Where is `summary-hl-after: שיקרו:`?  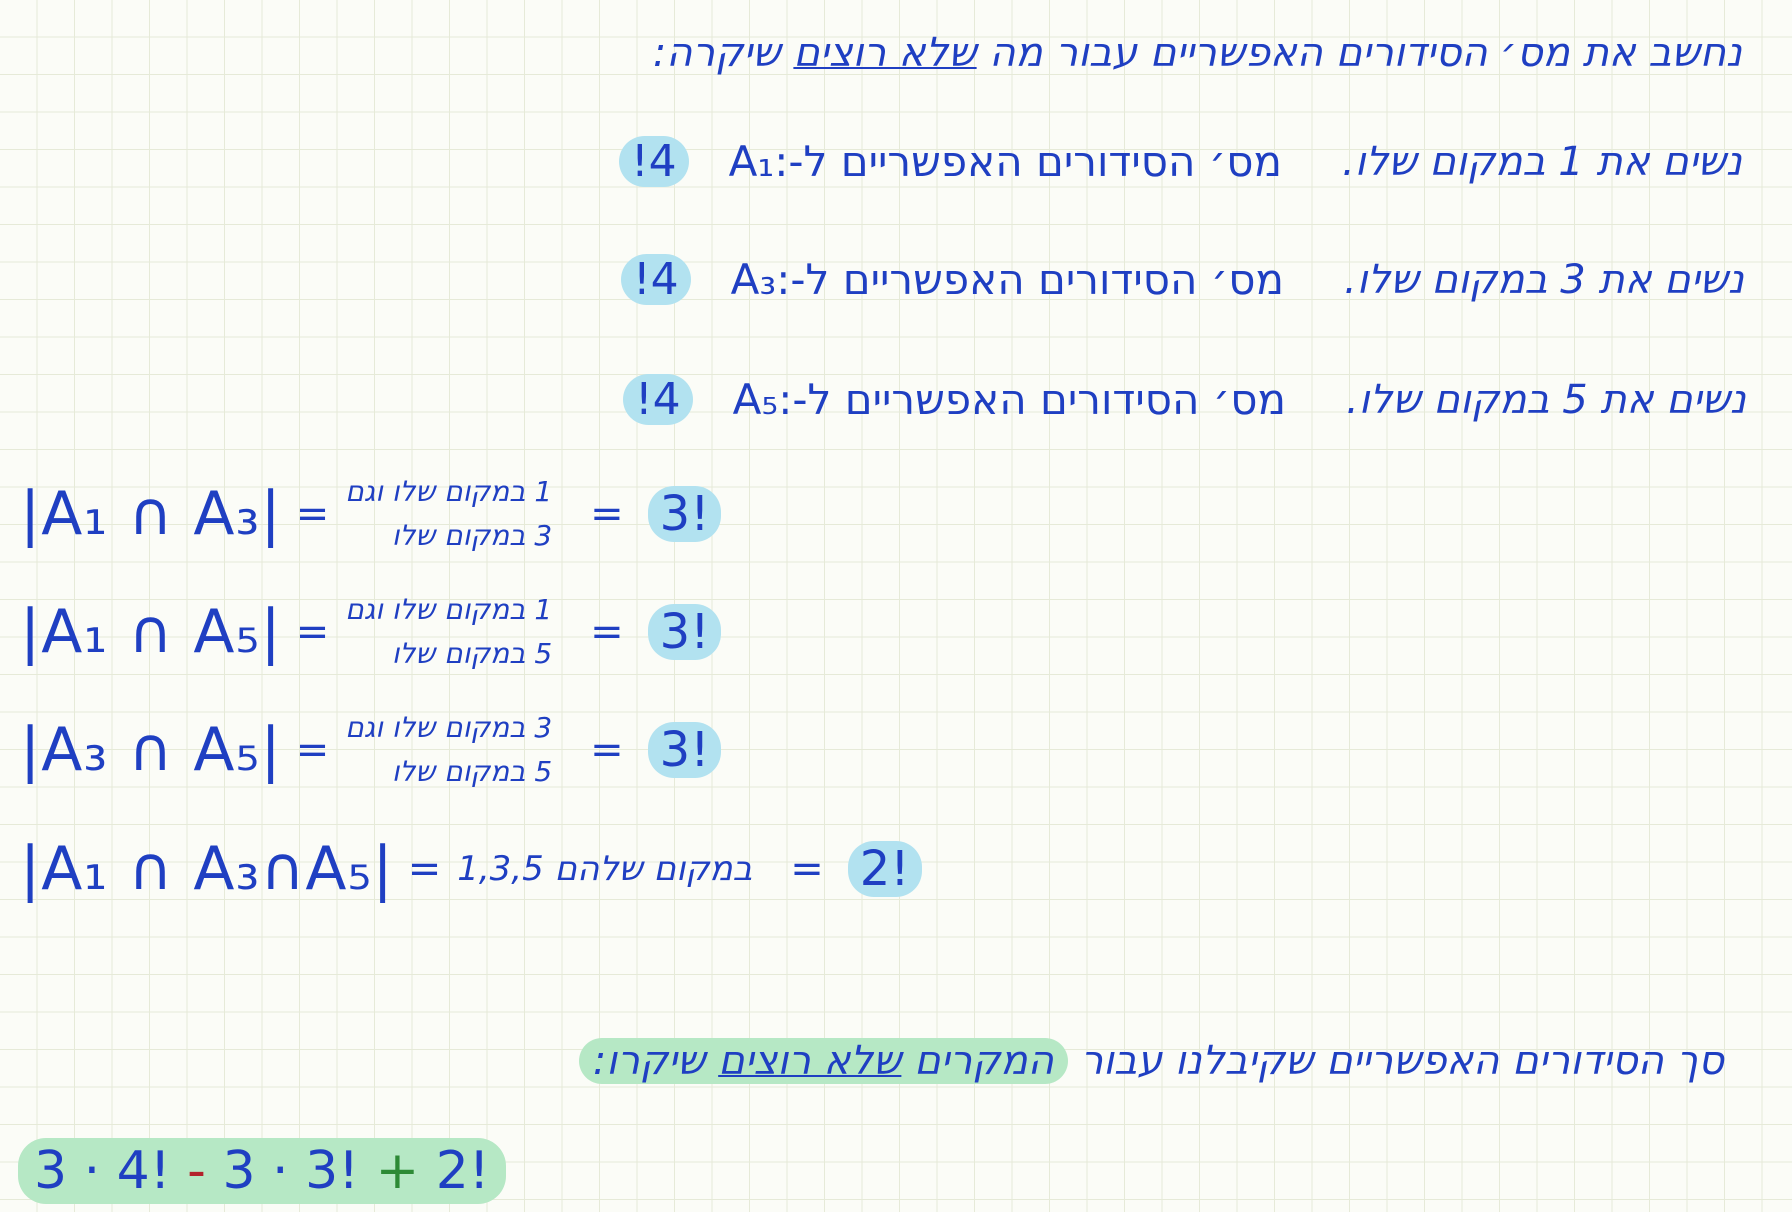 summary-hl-after: שיקרו: is located at coordinates (649, 1061).